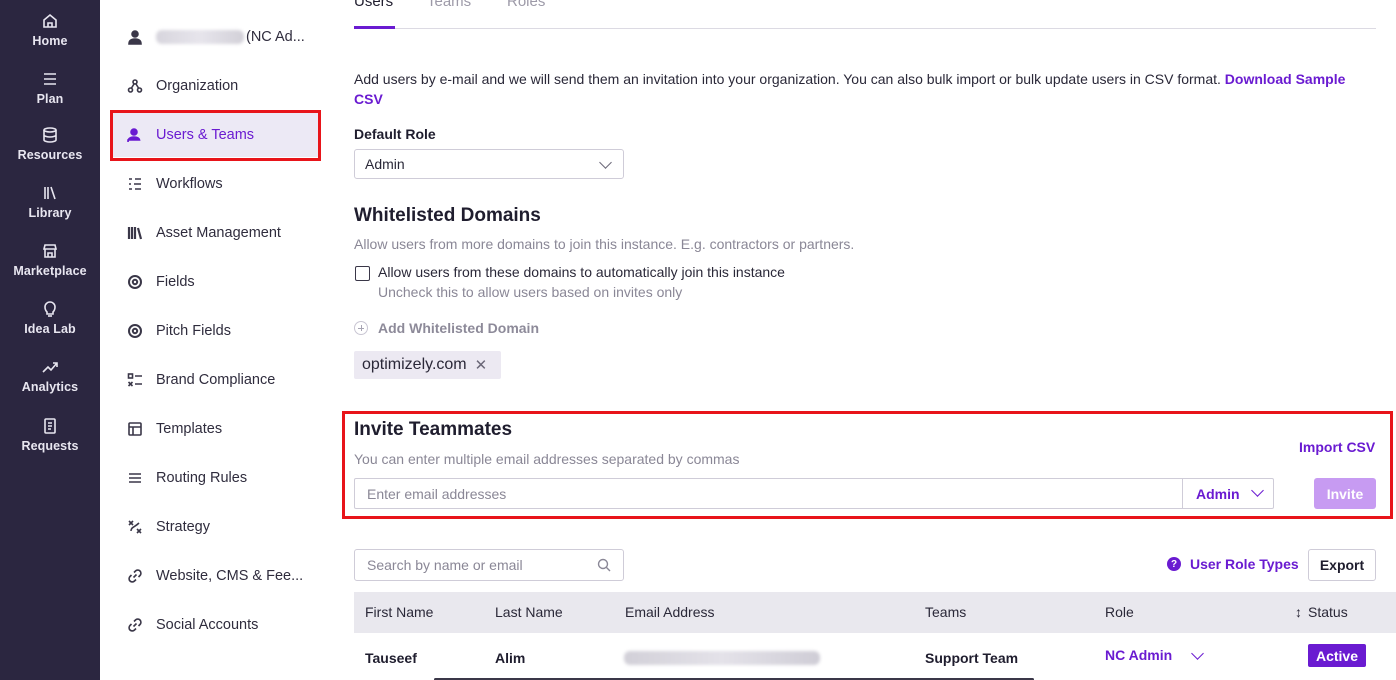  Describe the element at coordinates (374, 27) in the screenshot. I see `active-tab-indicator` at that location.